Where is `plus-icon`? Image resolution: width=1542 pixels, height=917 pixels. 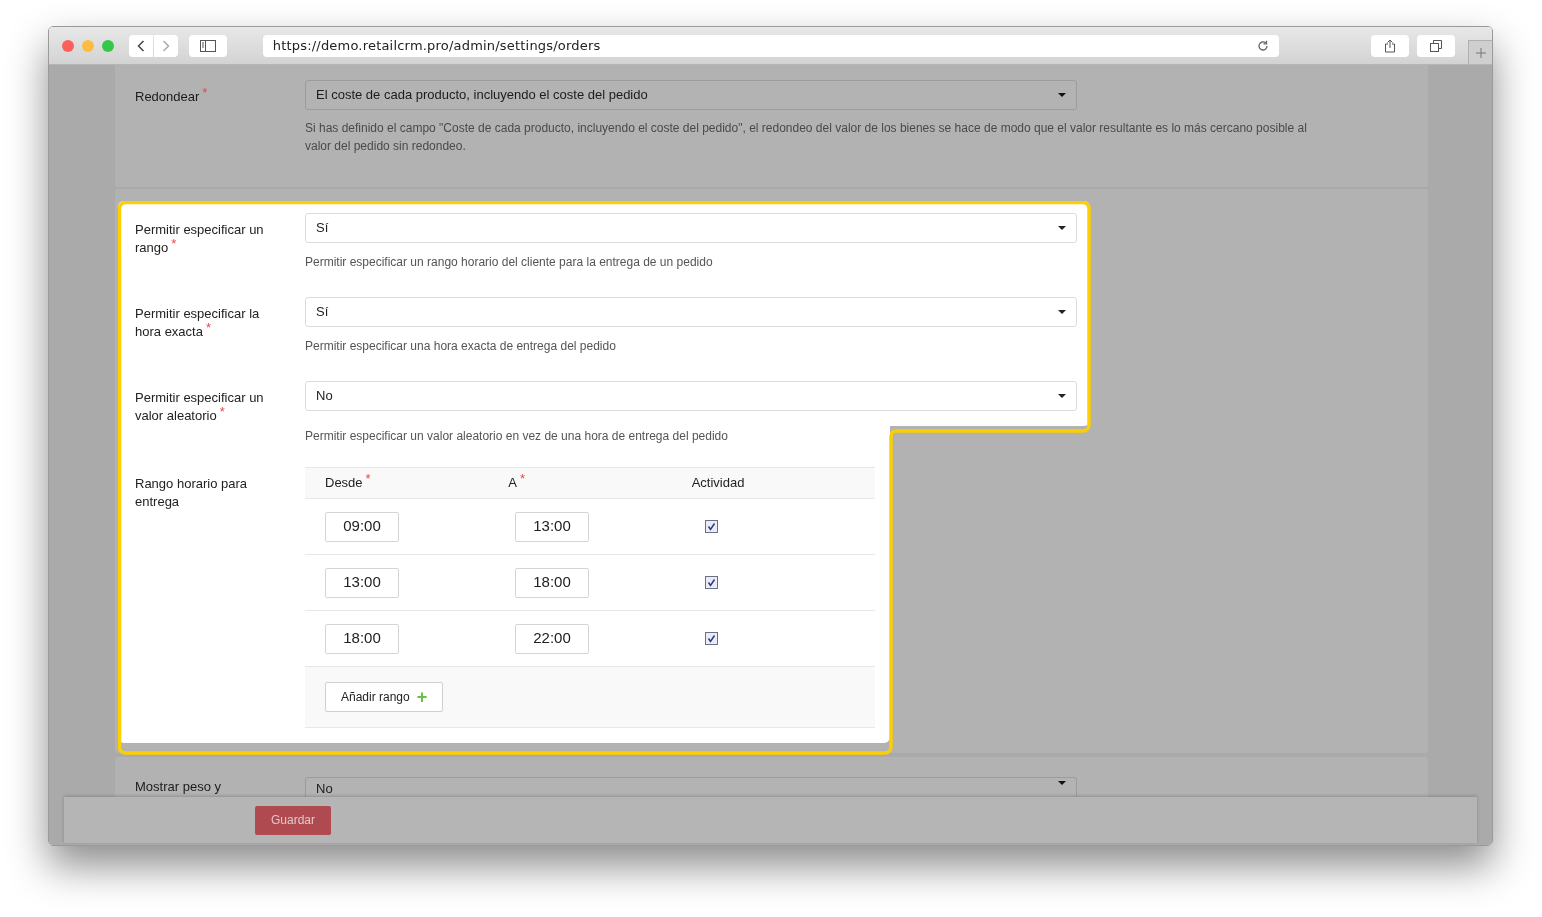 plus-icon is located at coordinates (1480, 52).